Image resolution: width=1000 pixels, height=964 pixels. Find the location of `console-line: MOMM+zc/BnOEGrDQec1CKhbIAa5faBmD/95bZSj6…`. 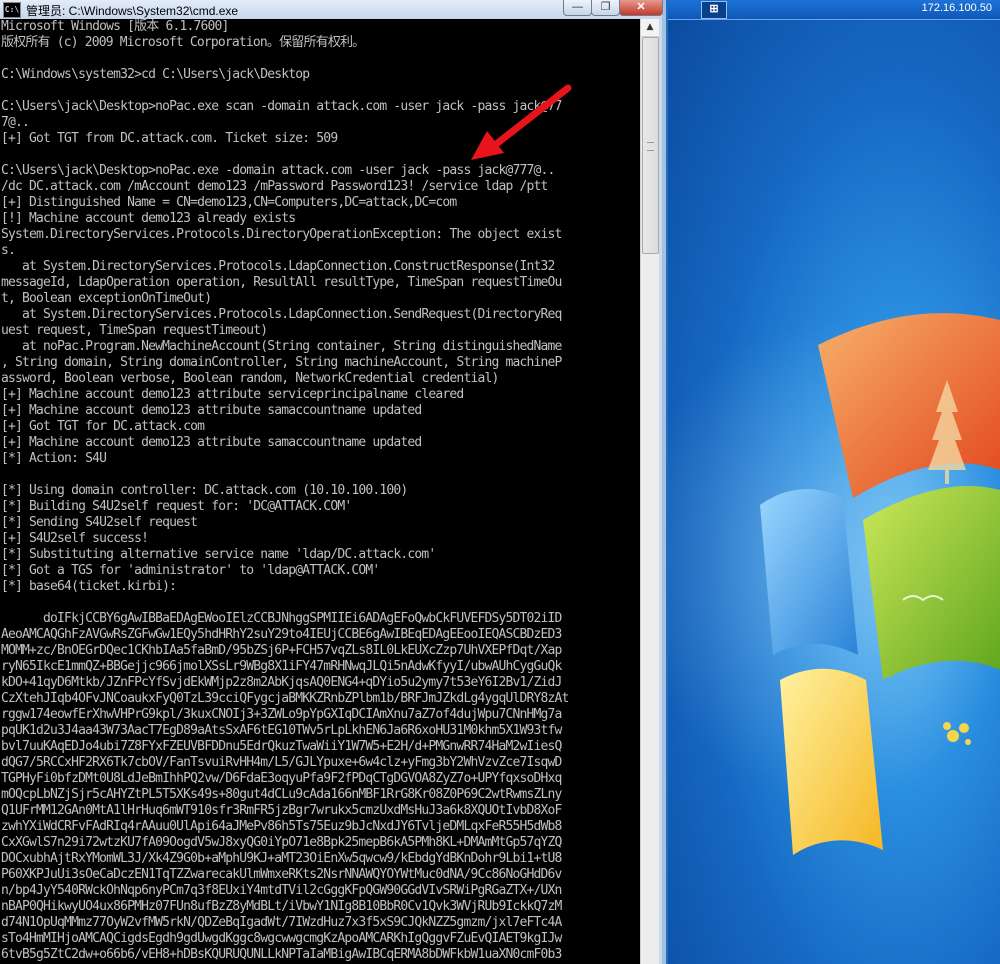

console-line: MOMM+zc/BnOEGrDQec1CKhbIAa5faBmD/95bZSj6… is located at coordinates (281, 650).